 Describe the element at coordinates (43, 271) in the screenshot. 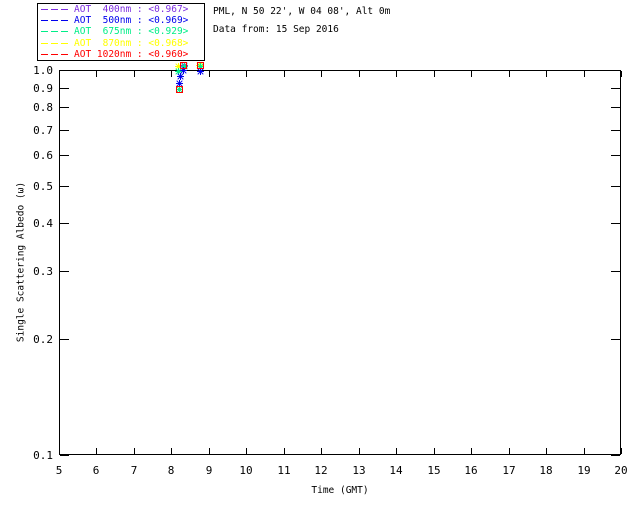

I see `y-tick-label: 0.3` at that location.